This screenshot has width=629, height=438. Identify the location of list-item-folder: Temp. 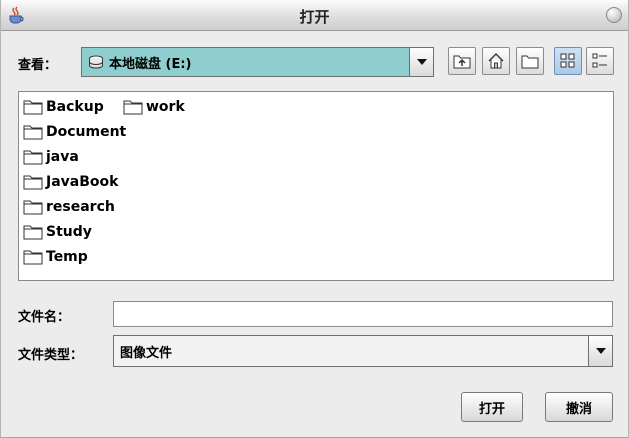
(55, 257).